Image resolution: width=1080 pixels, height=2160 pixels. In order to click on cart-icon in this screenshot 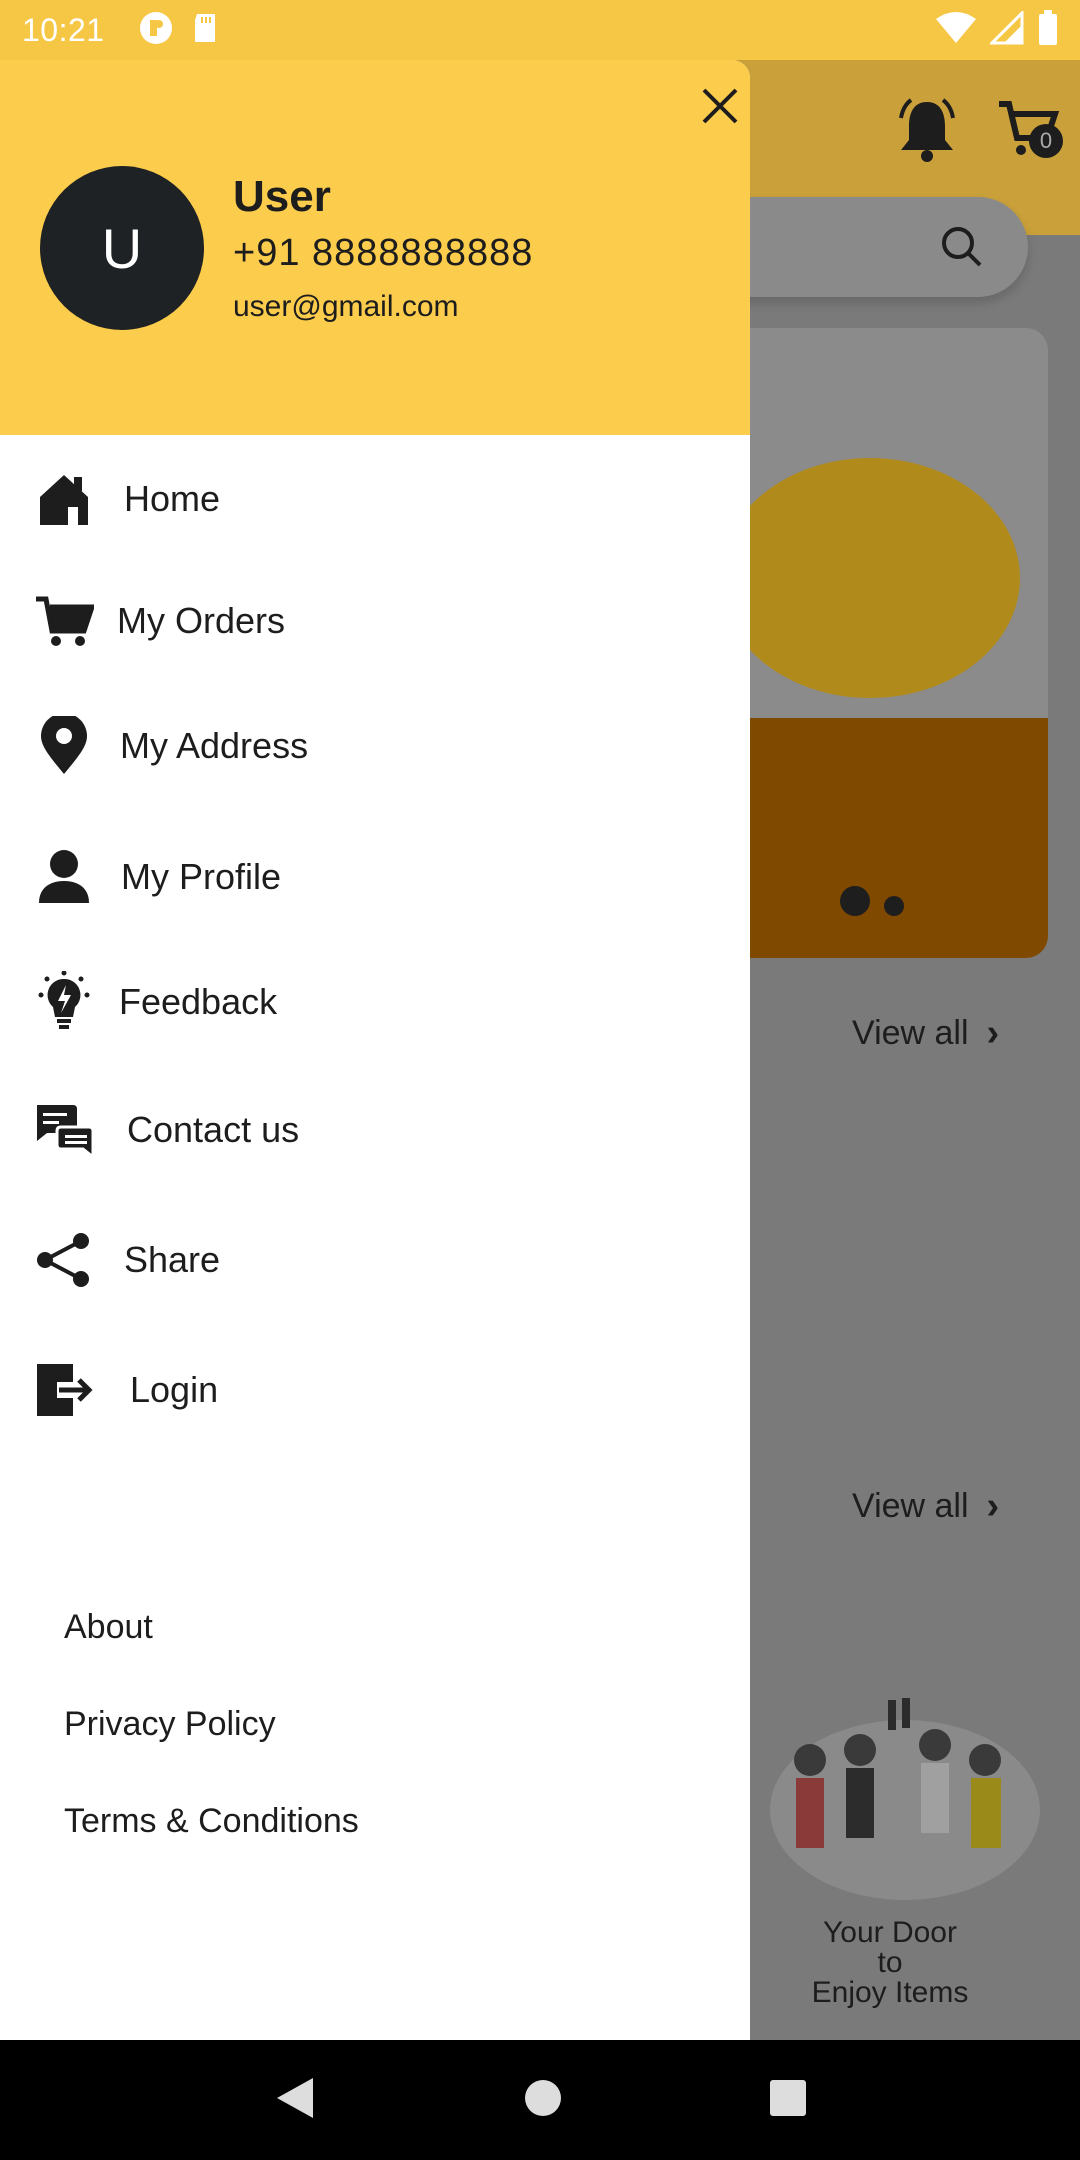, I will do `click(64, 621)`.